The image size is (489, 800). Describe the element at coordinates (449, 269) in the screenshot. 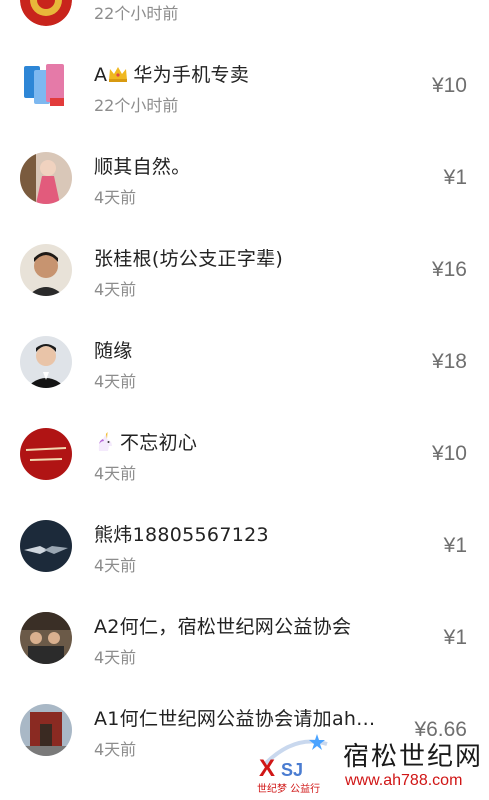

I see `donation-amount: ¥16` at that location.